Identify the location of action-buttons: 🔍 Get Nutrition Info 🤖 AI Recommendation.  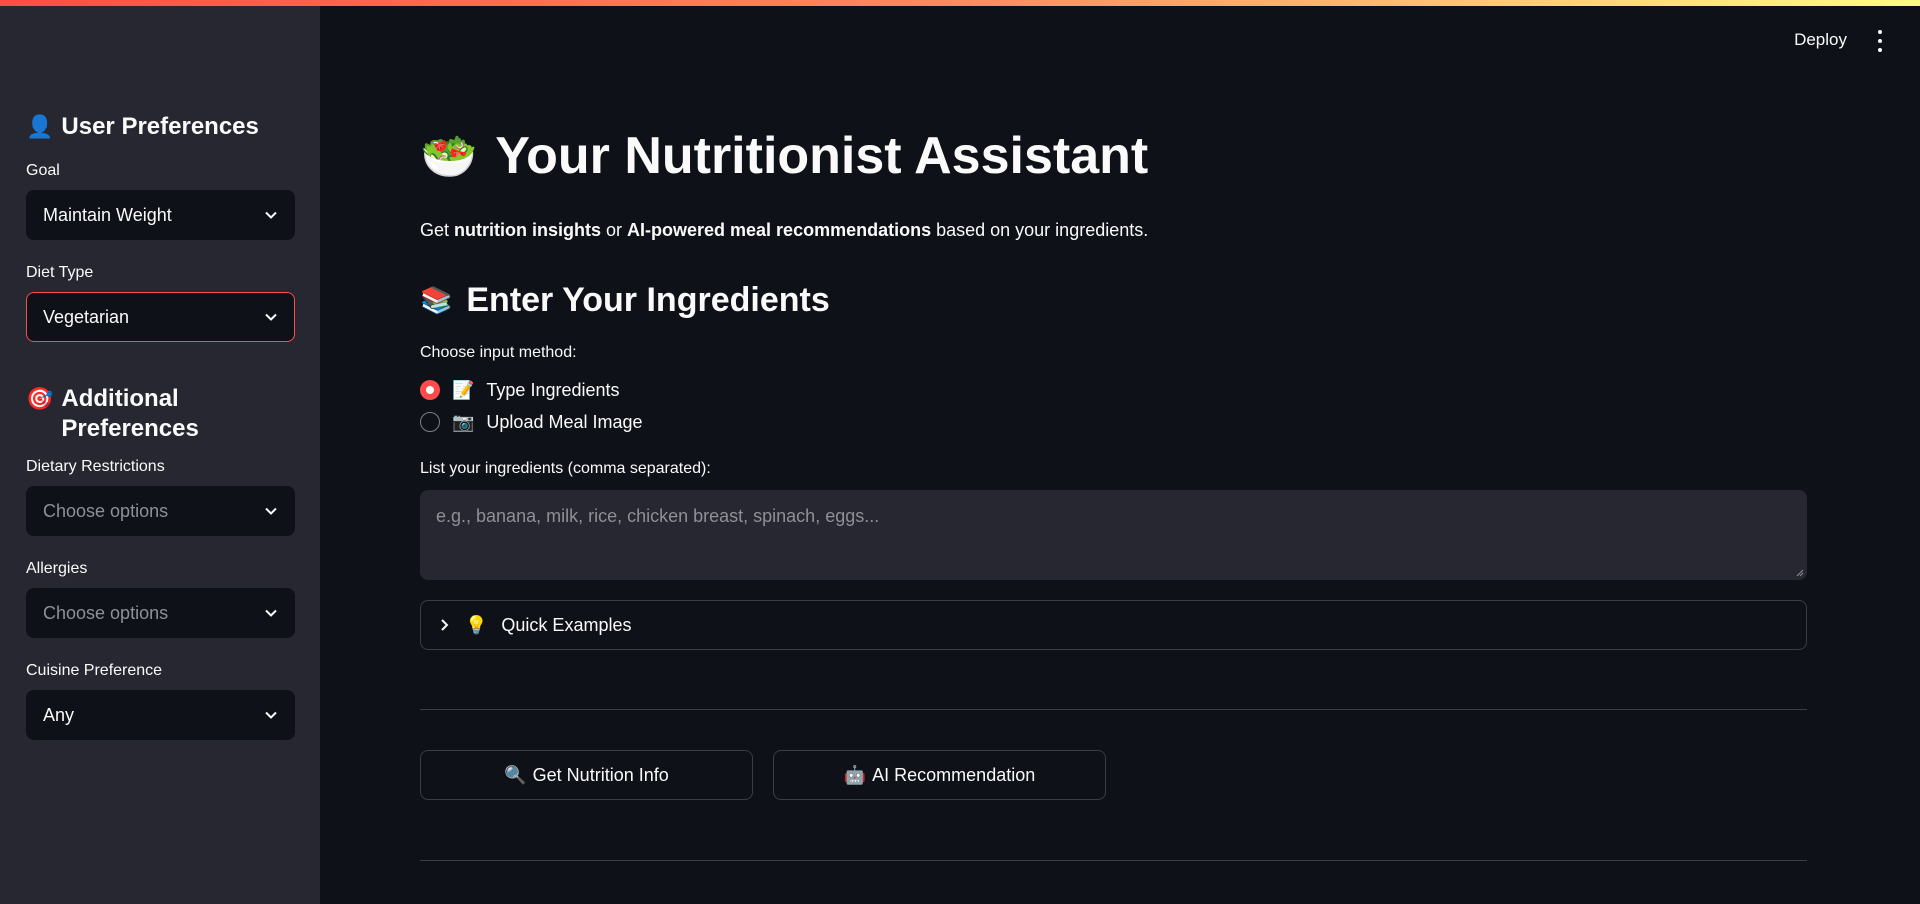
(1113, 775).